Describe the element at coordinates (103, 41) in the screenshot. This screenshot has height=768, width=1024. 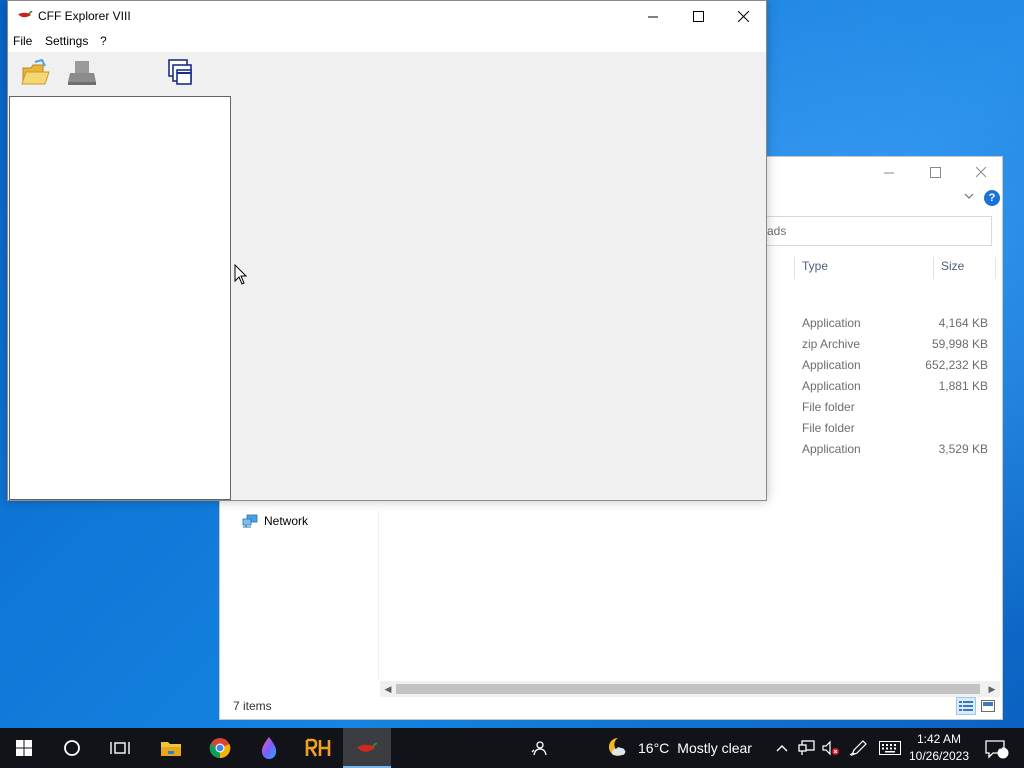
I see `menu-help: ?` at that location.